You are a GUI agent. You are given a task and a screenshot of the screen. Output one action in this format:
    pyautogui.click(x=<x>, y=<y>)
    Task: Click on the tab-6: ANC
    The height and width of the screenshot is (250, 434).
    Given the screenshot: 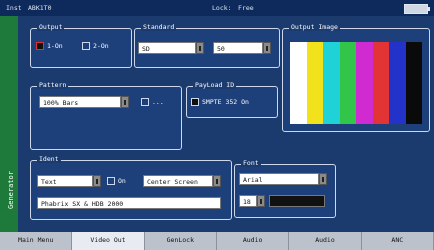 What is the action you would take?
    pyautogui.click(x=397, y=241)
    